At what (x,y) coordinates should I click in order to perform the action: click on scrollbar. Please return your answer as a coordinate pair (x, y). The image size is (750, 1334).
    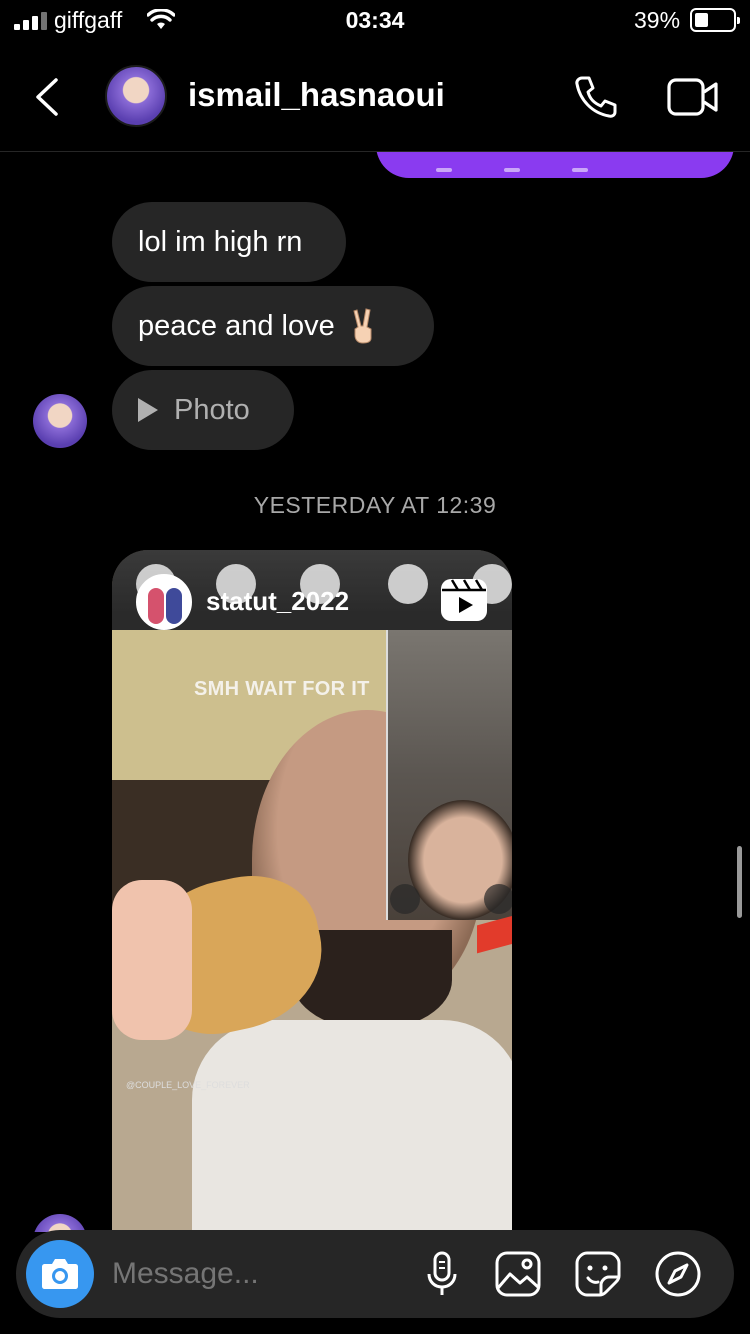
    Looking at the image, I should click on (739, 882).